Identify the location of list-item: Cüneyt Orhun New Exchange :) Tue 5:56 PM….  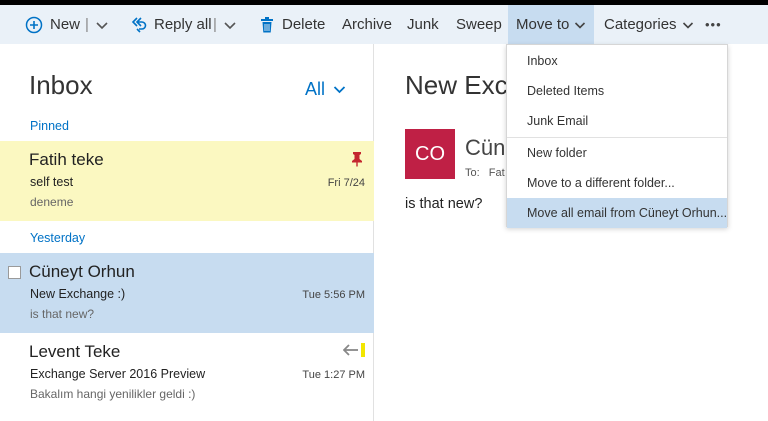
(187, 293).